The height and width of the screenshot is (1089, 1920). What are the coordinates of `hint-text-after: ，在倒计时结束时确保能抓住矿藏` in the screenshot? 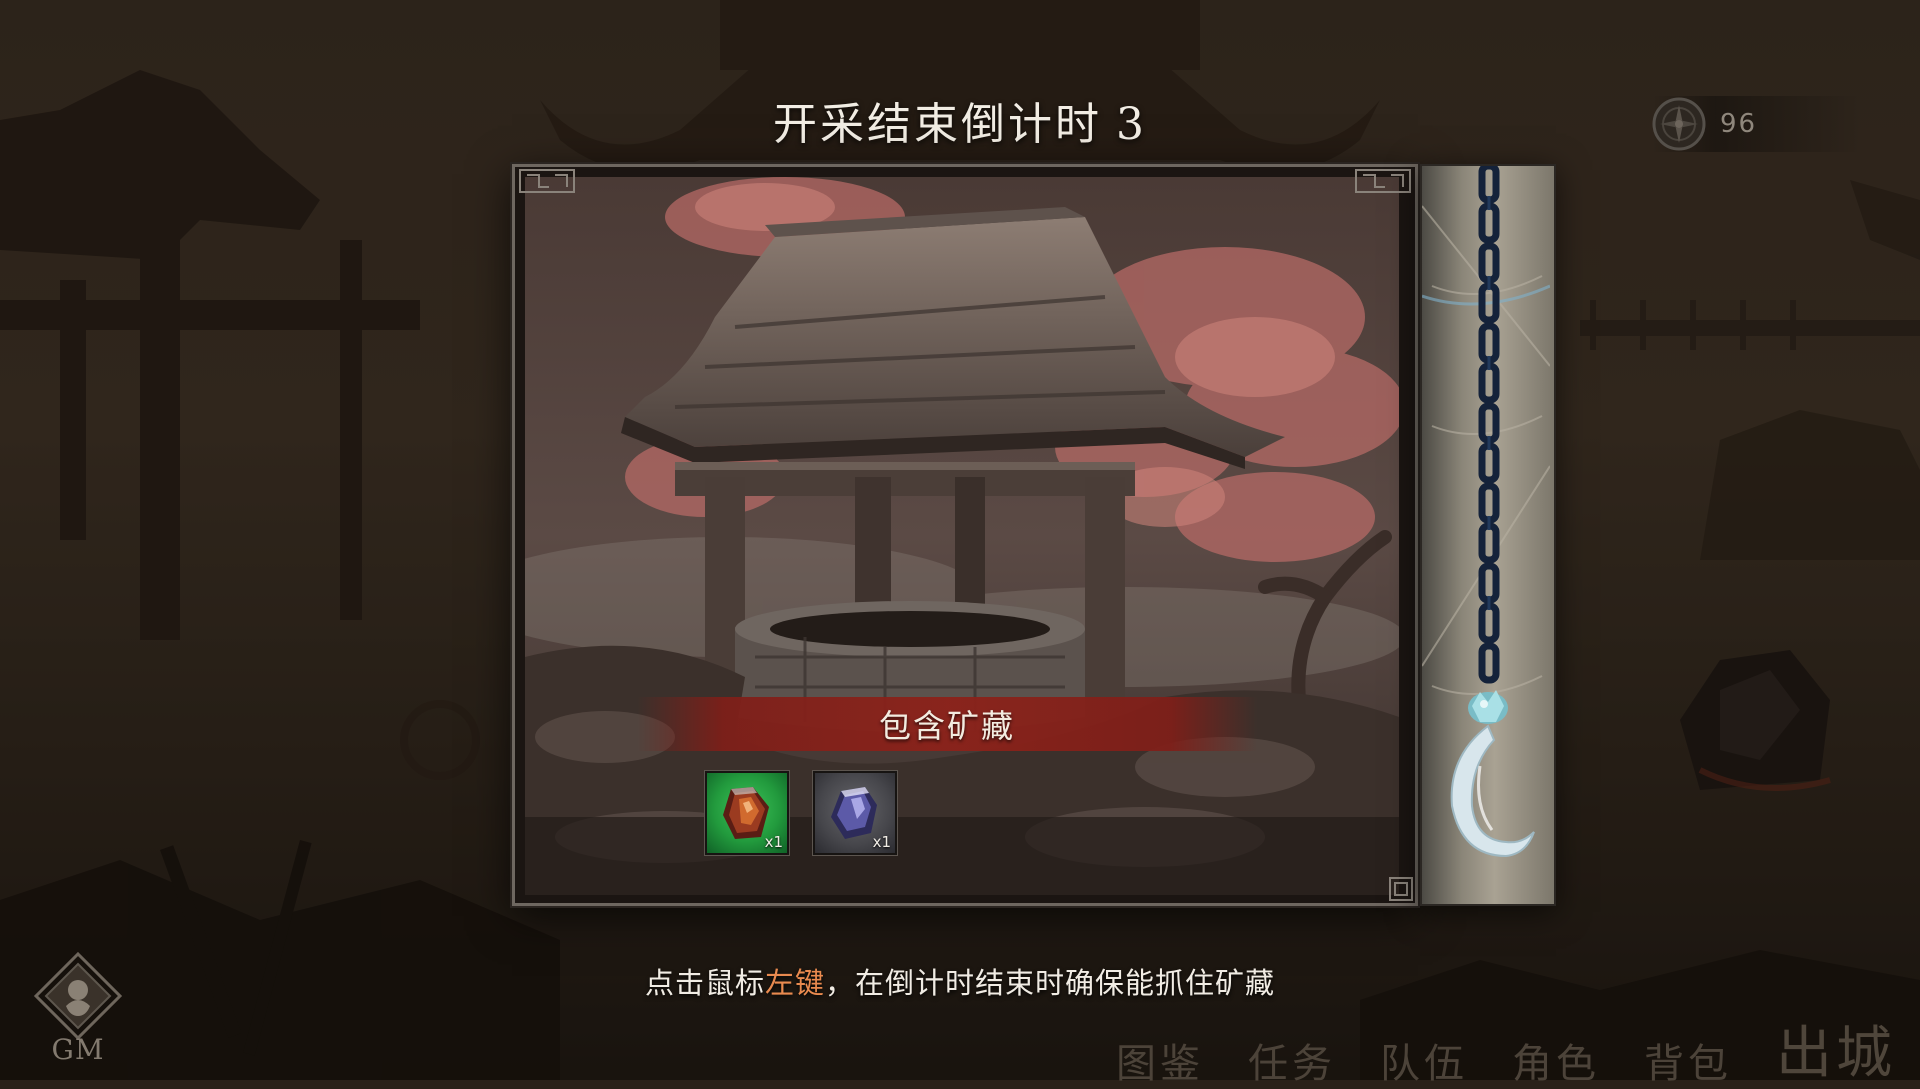 It's located at (1050, 983).